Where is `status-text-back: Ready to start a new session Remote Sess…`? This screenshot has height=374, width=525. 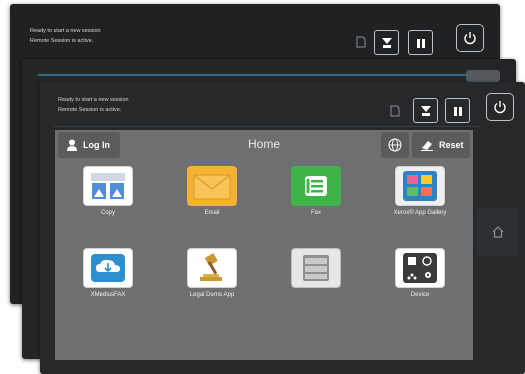
status-text-back: Ready to start a new session Remote Sess… is located at coordinates (65, 36).